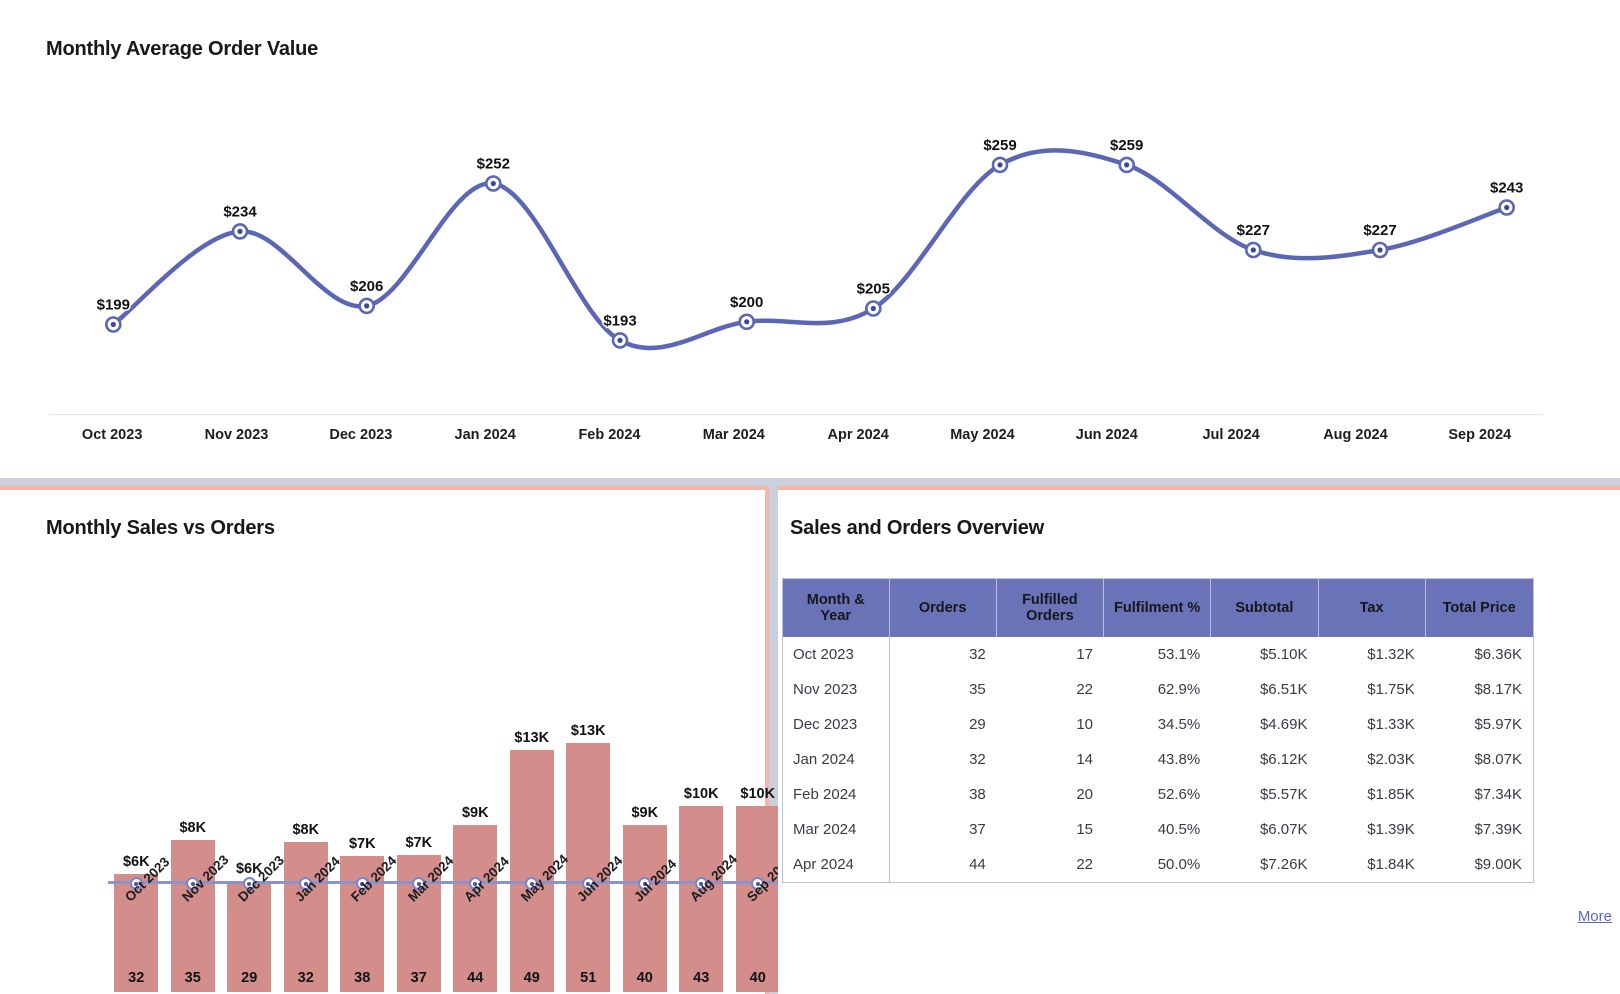 The height and width of the screenshot is (994, 1620). Describe the element at coordinates (746, 302) in the screenshot. I see `line-point-label: $200` at that location.